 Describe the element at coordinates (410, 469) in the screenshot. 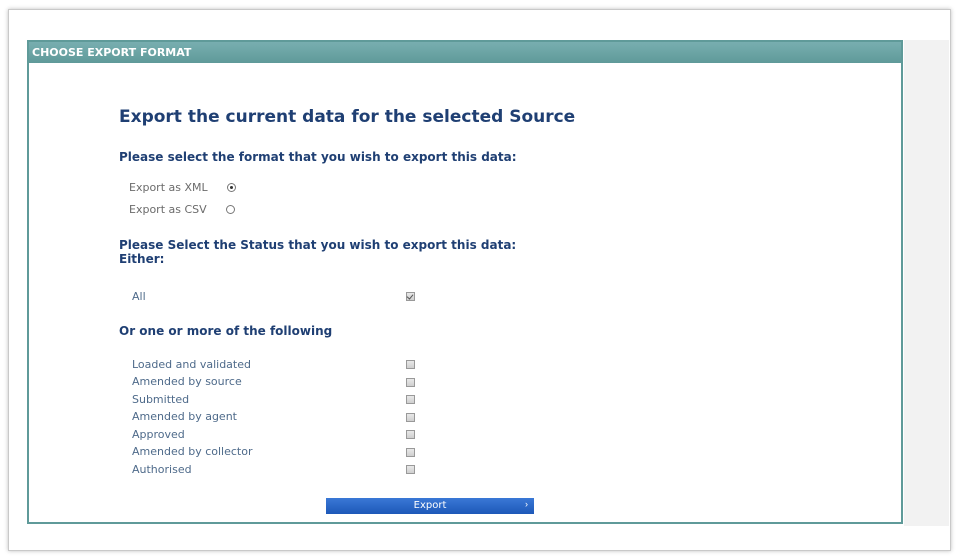

I see `status-authorised-checkbox` at that location.